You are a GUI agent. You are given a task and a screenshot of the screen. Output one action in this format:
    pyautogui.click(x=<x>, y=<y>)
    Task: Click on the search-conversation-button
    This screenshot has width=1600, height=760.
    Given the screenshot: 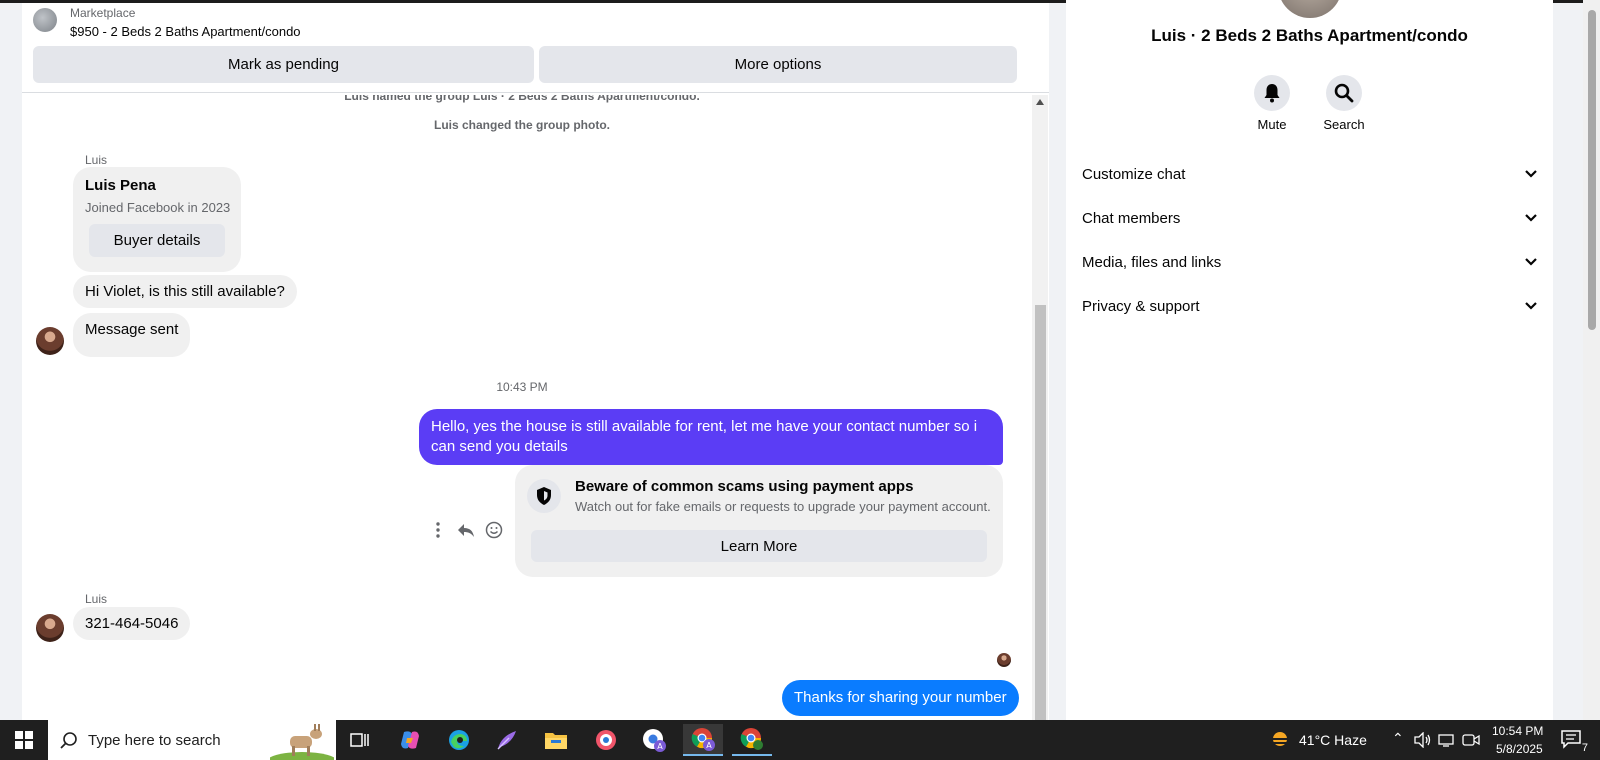 What is the action you would take?
    pyautogui.click(x=1344, y=93)
    